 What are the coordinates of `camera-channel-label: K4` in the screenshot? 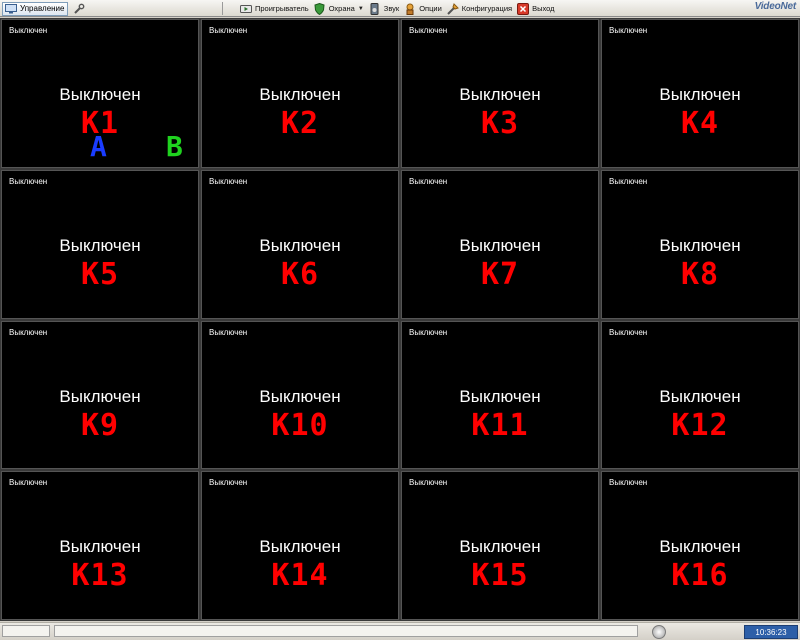 It's located at (700, 123).